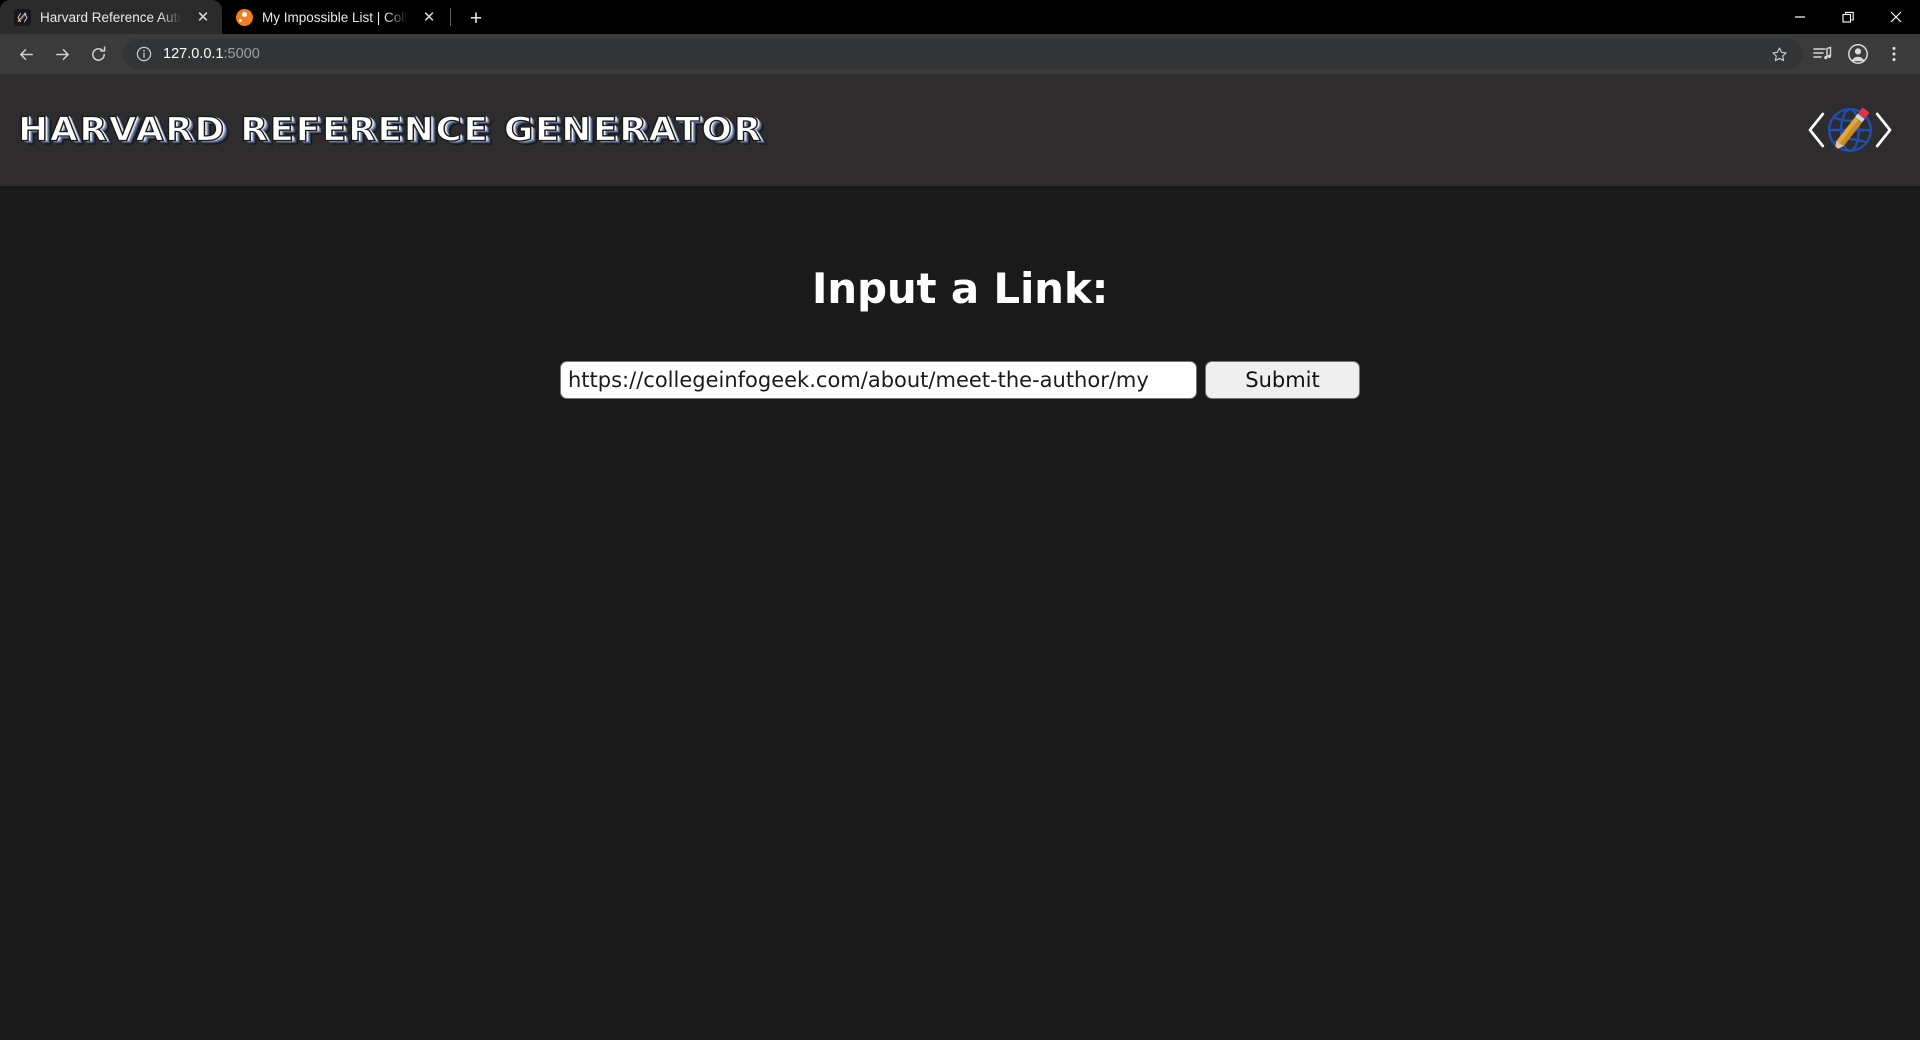  What do you see at coordinates (193, 54) in the screenshot?
I see `url-host: 127.0.0.1` at bounding box center [193, 54].